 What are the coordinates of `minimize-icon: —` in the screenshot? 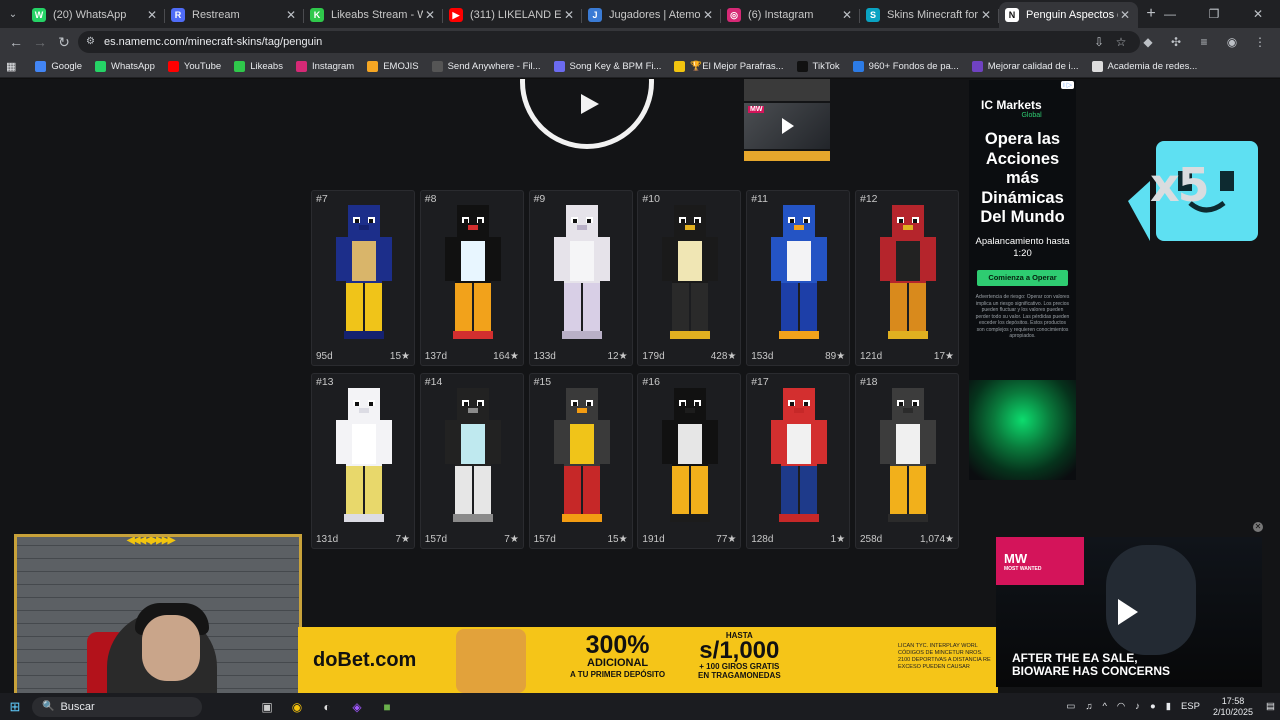 It's located at (1170, 14).